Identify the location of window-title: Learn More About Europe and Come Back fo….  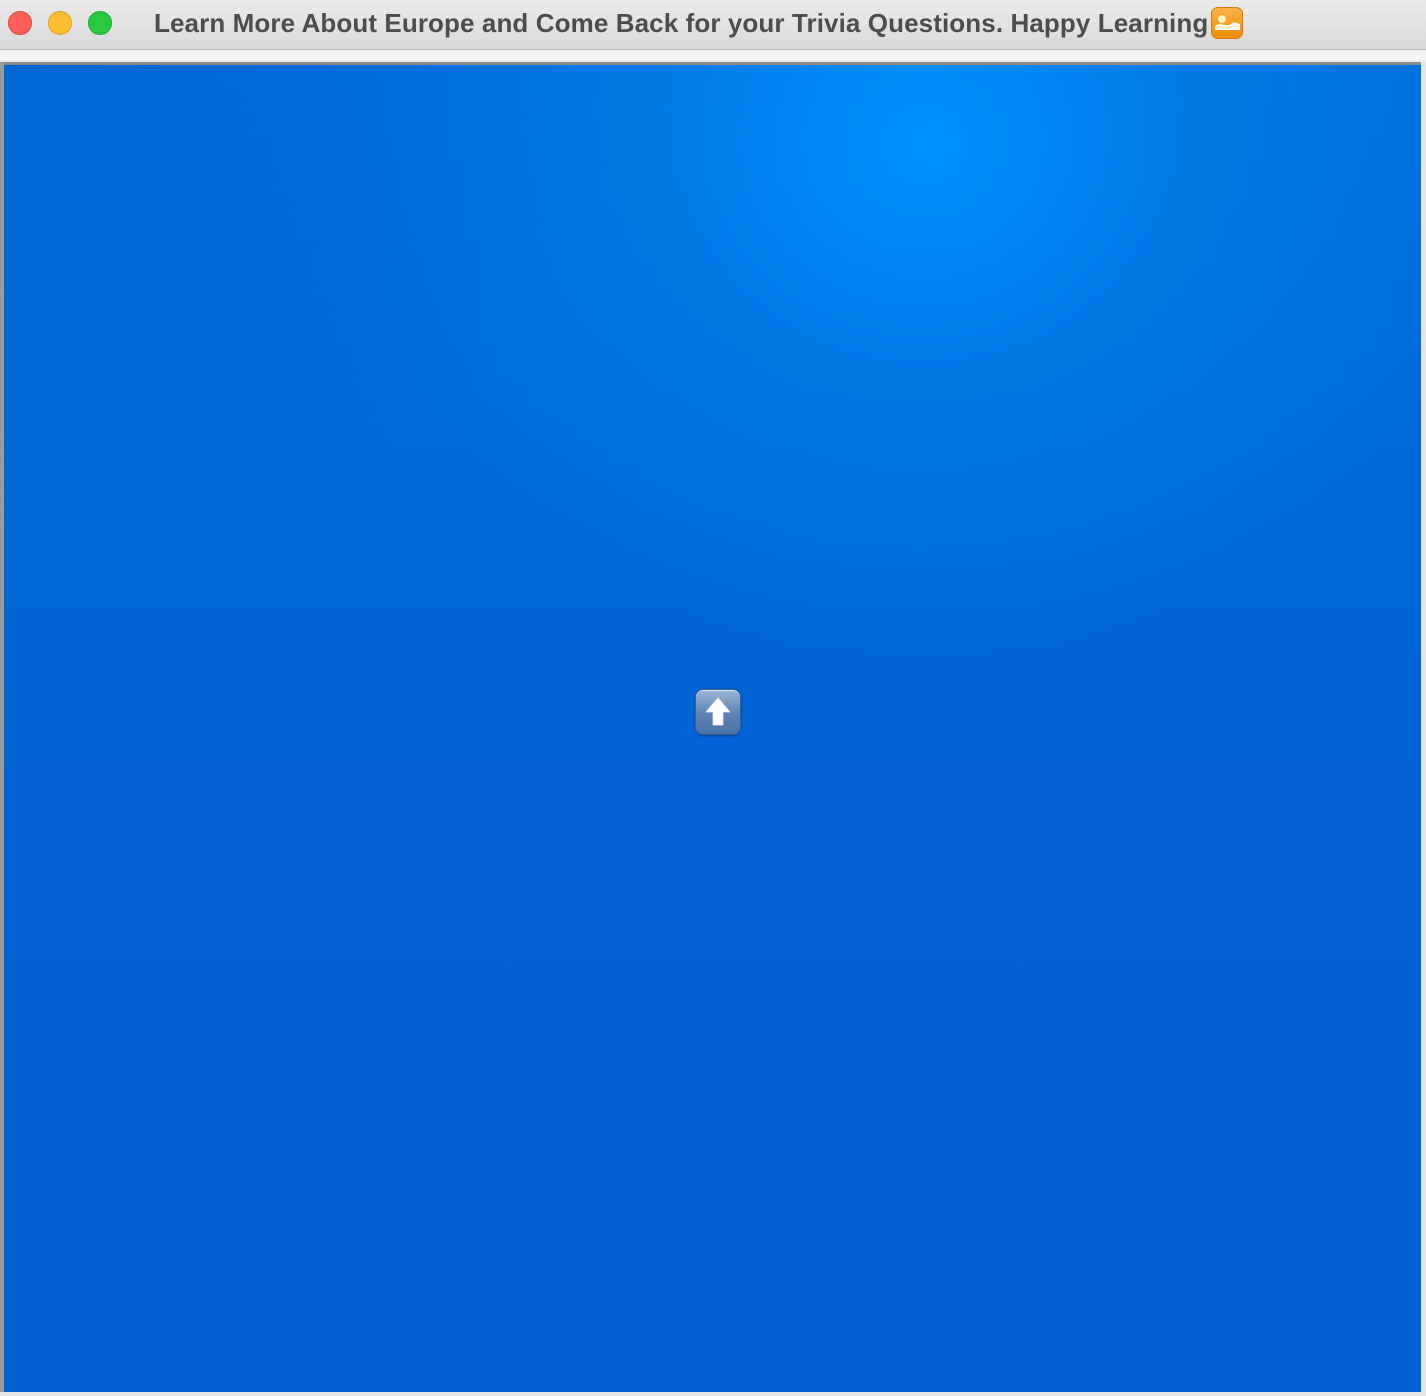
(699, 23).